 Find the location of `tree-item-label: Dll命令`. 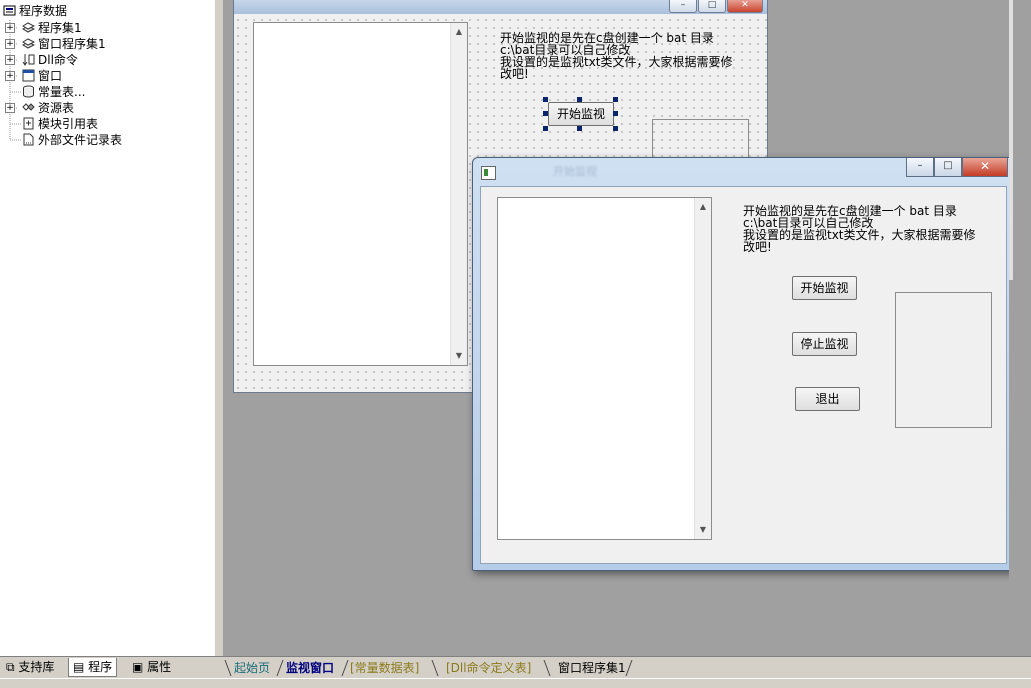

tree-item-label: Dll命令 is located at coordinates (58, 60).